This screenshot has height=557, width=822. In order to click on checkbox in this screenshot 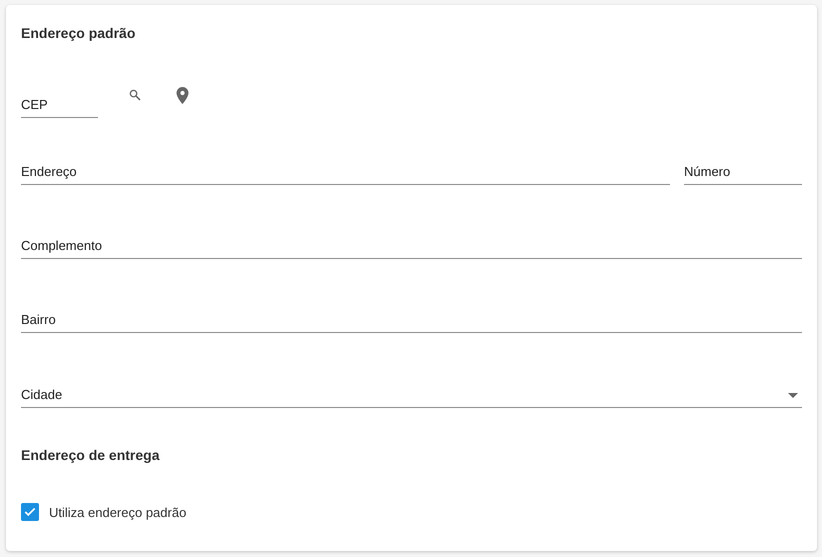, I will do `click(30, 512)`.